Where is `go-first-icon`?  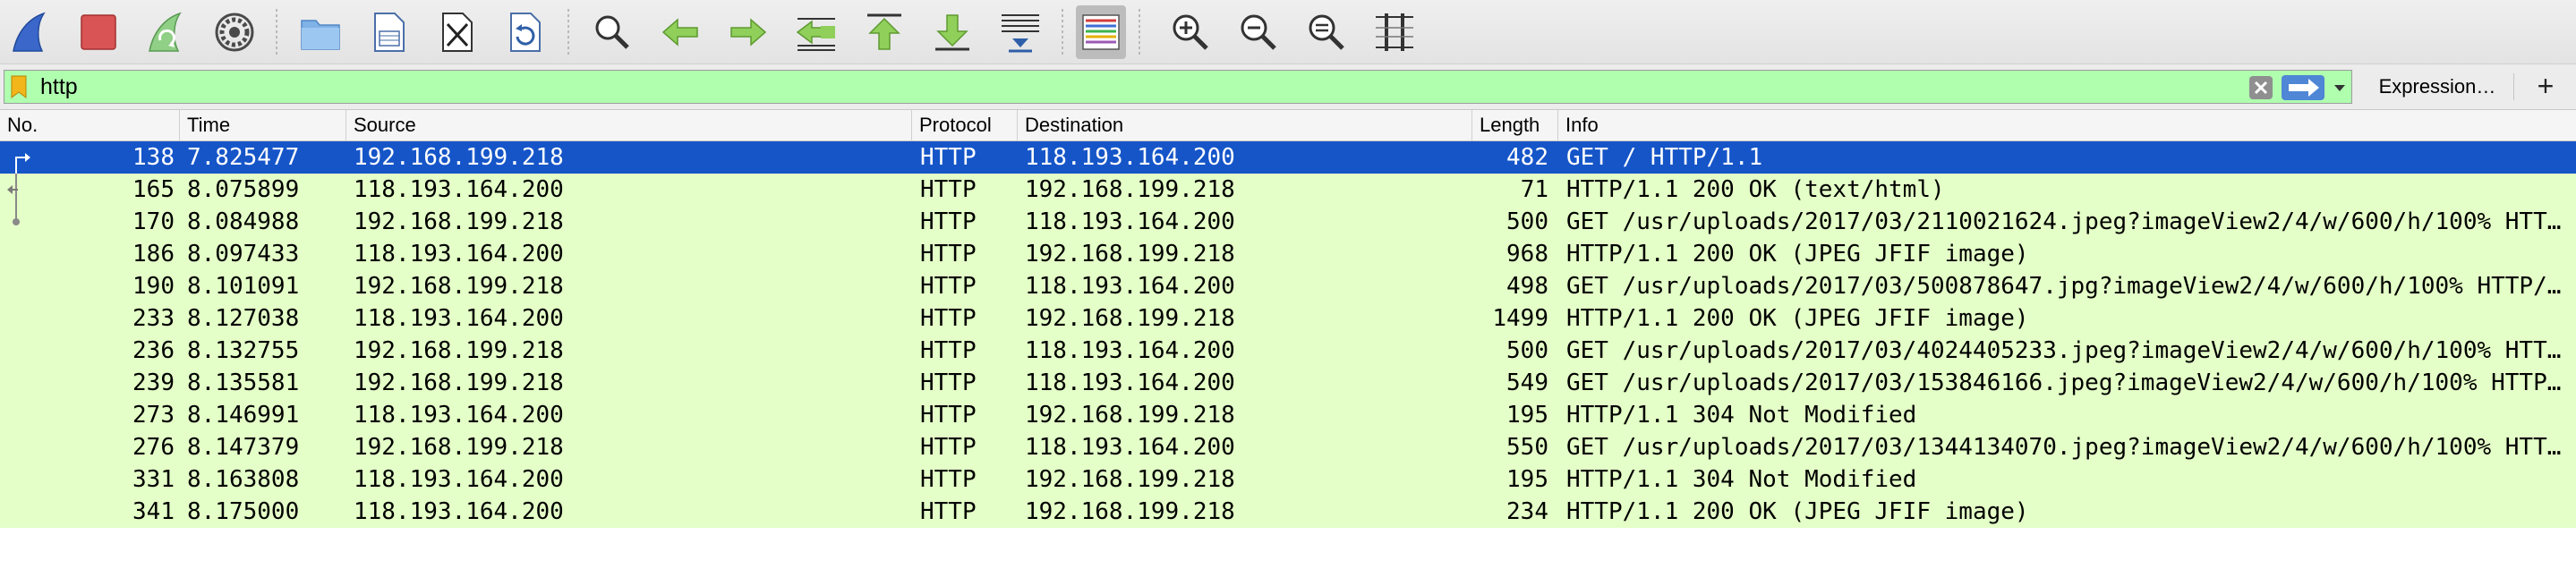 go-first-icon is located at coordinates (884, 31).